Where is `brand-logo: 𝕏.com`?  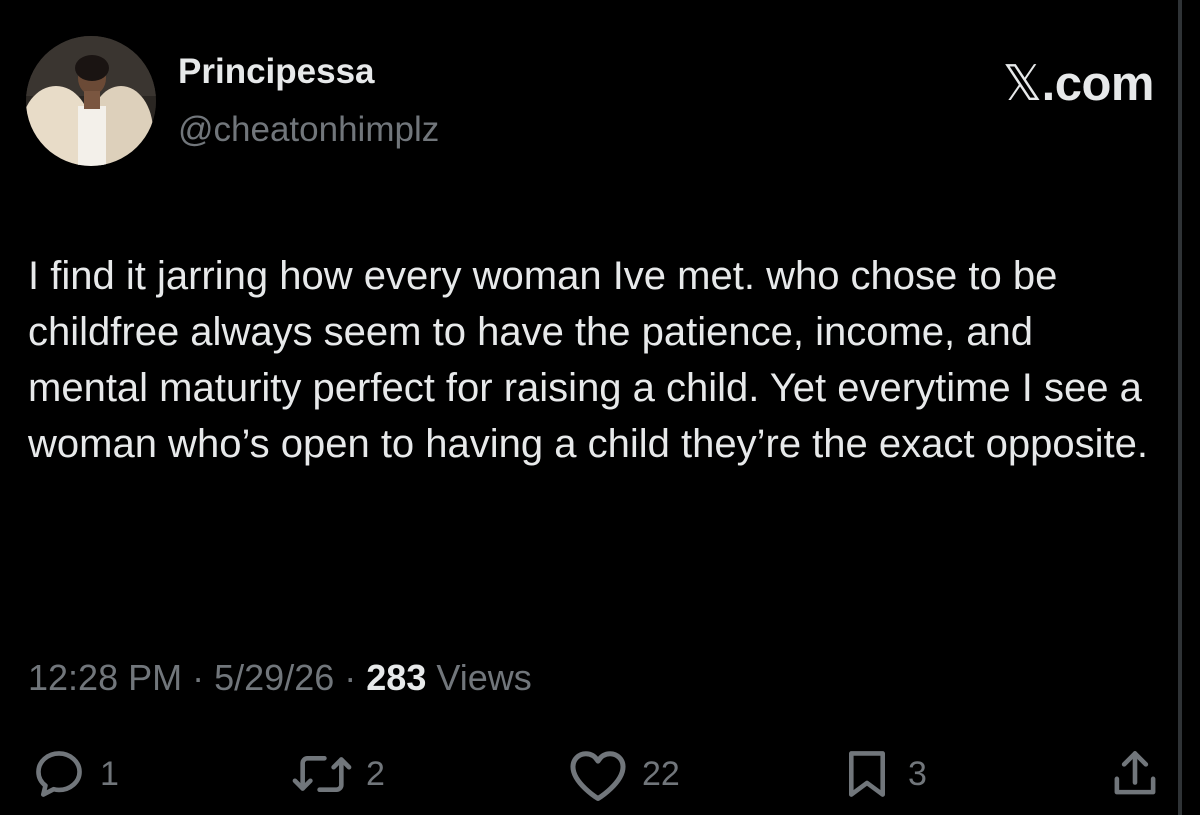 brand-logo: 𝕏.com is located at coordinates (1078, 83).